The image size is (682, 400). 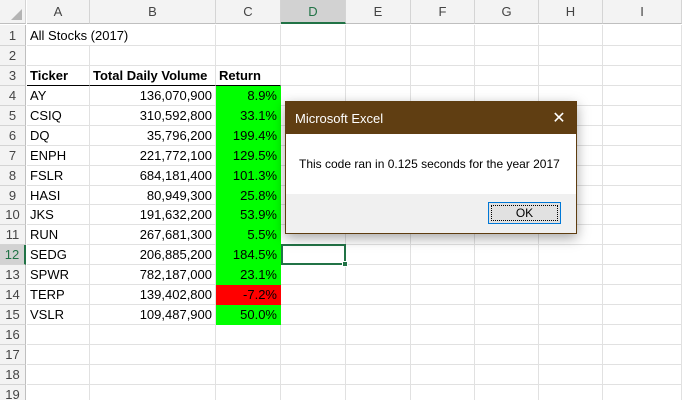 What do you see at coordinates (507, 12) in the screenshot?
I see `column-header-g: G` at bounding box center [507, 12].